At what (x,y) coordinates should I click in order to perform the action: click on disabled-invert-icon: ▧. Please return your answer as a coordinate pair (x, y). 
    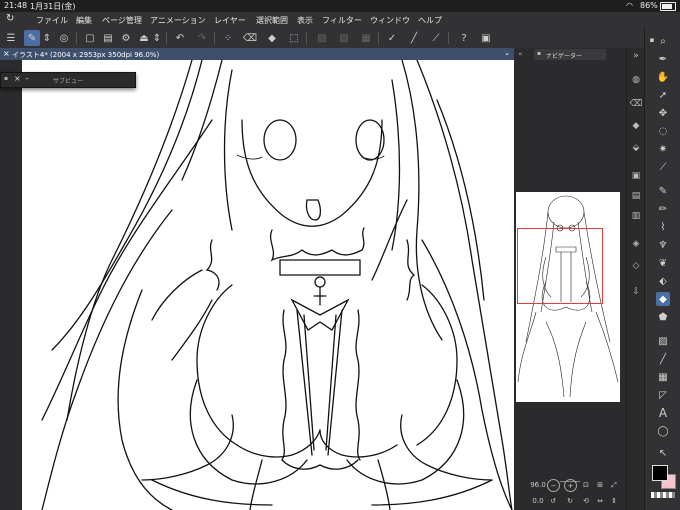
    Looking at the image, I should click on (344, 38).